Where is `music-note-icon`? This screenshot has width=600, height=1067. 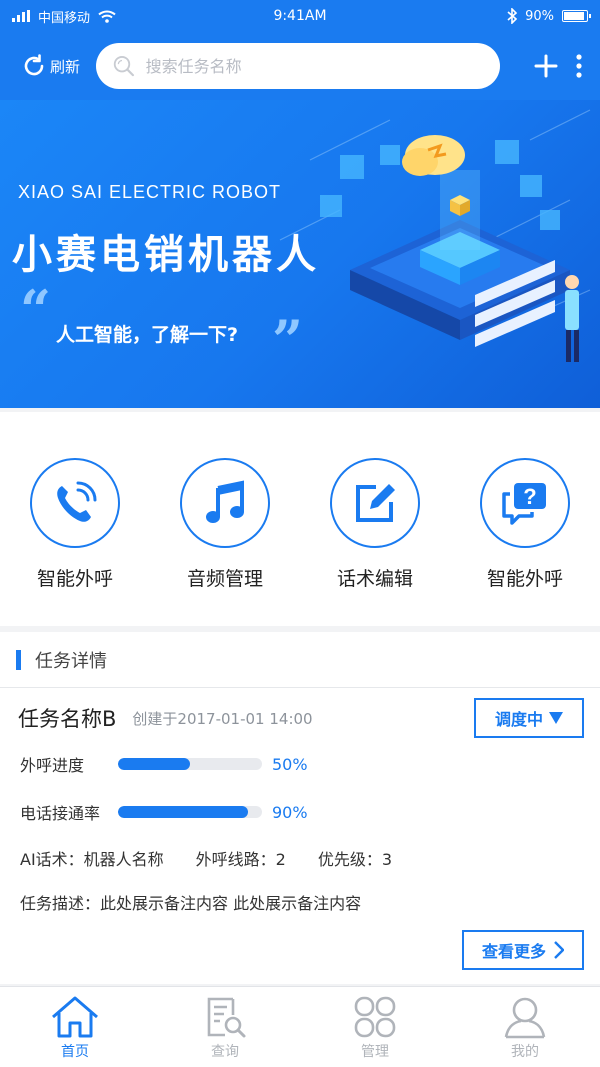
music-note-icon is located at coordinates (225, 503).